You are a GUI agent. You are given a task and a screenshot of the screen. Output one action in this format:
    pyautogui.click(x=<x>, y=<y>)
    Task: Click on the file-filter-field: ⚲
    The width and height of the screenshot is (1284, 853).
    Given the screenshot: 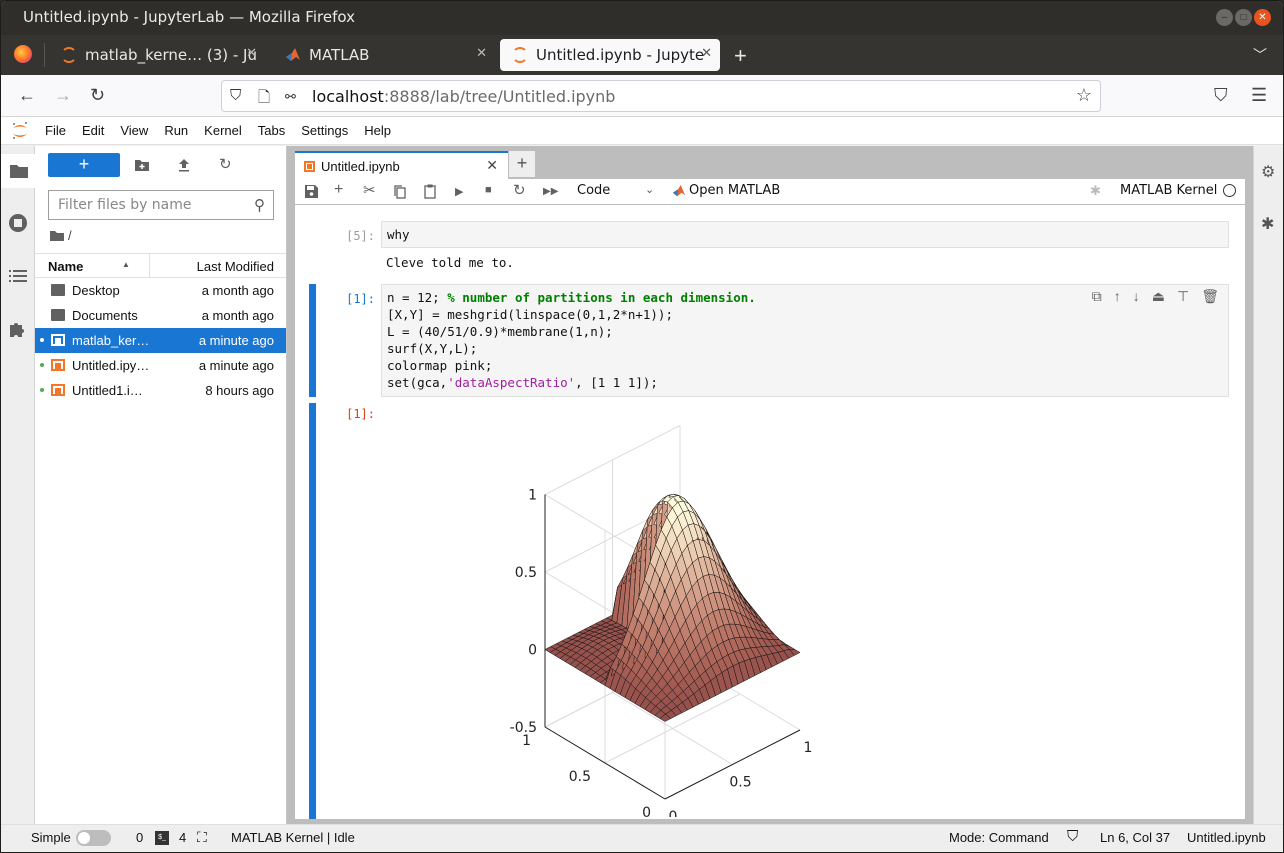 What is the action you would take?
    pyautogui.click(x=161, y=205)
    